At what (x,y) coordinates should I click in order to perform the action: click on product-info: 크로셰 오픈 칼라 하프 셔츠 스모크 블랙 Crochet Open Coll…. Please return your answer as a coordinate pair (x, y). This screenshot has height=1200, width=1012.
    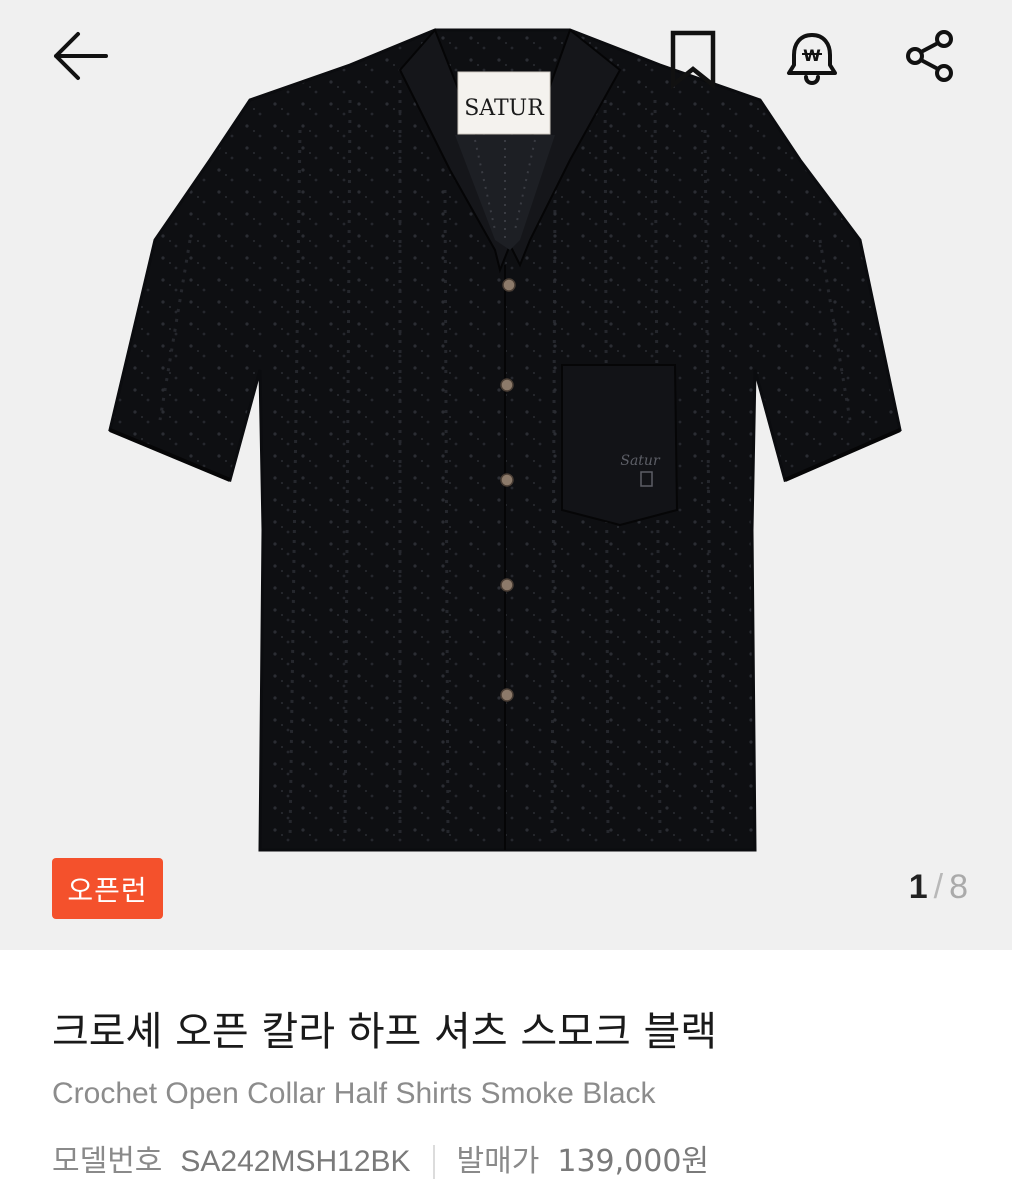
    Looking at the image, I should click on (512, 1091).